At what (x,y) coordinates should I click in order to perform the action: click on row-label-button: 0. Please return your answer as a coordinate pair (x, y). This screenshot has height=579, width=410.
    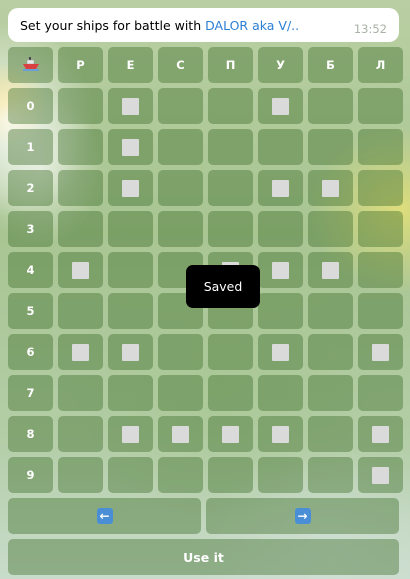
    Looking at the image, I should click on (30, 106).